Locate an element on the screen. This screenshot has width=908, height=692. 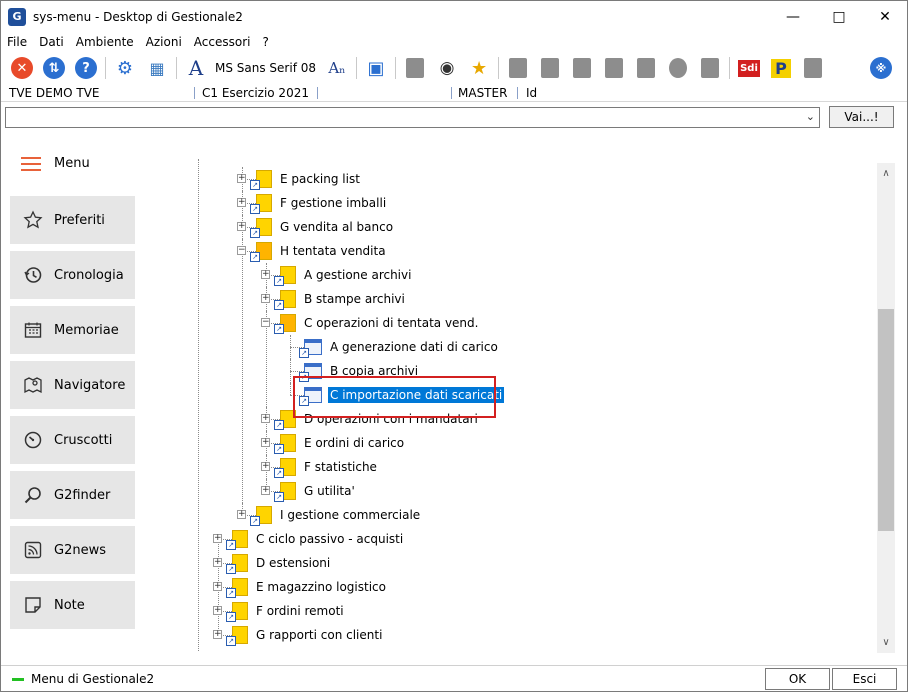
program-window-icon: ↗ is located at coordinates (310, 348).